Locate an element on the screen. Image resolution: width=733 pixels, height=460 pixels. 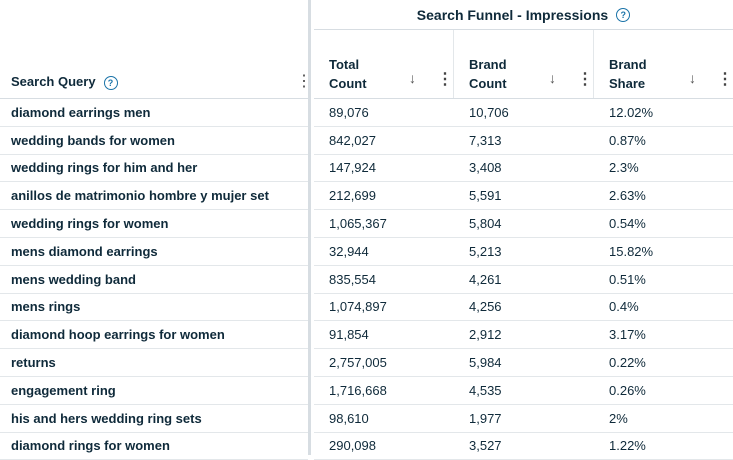
table-row: his and hers wedding ring sets is located at coordinates (154, 419).